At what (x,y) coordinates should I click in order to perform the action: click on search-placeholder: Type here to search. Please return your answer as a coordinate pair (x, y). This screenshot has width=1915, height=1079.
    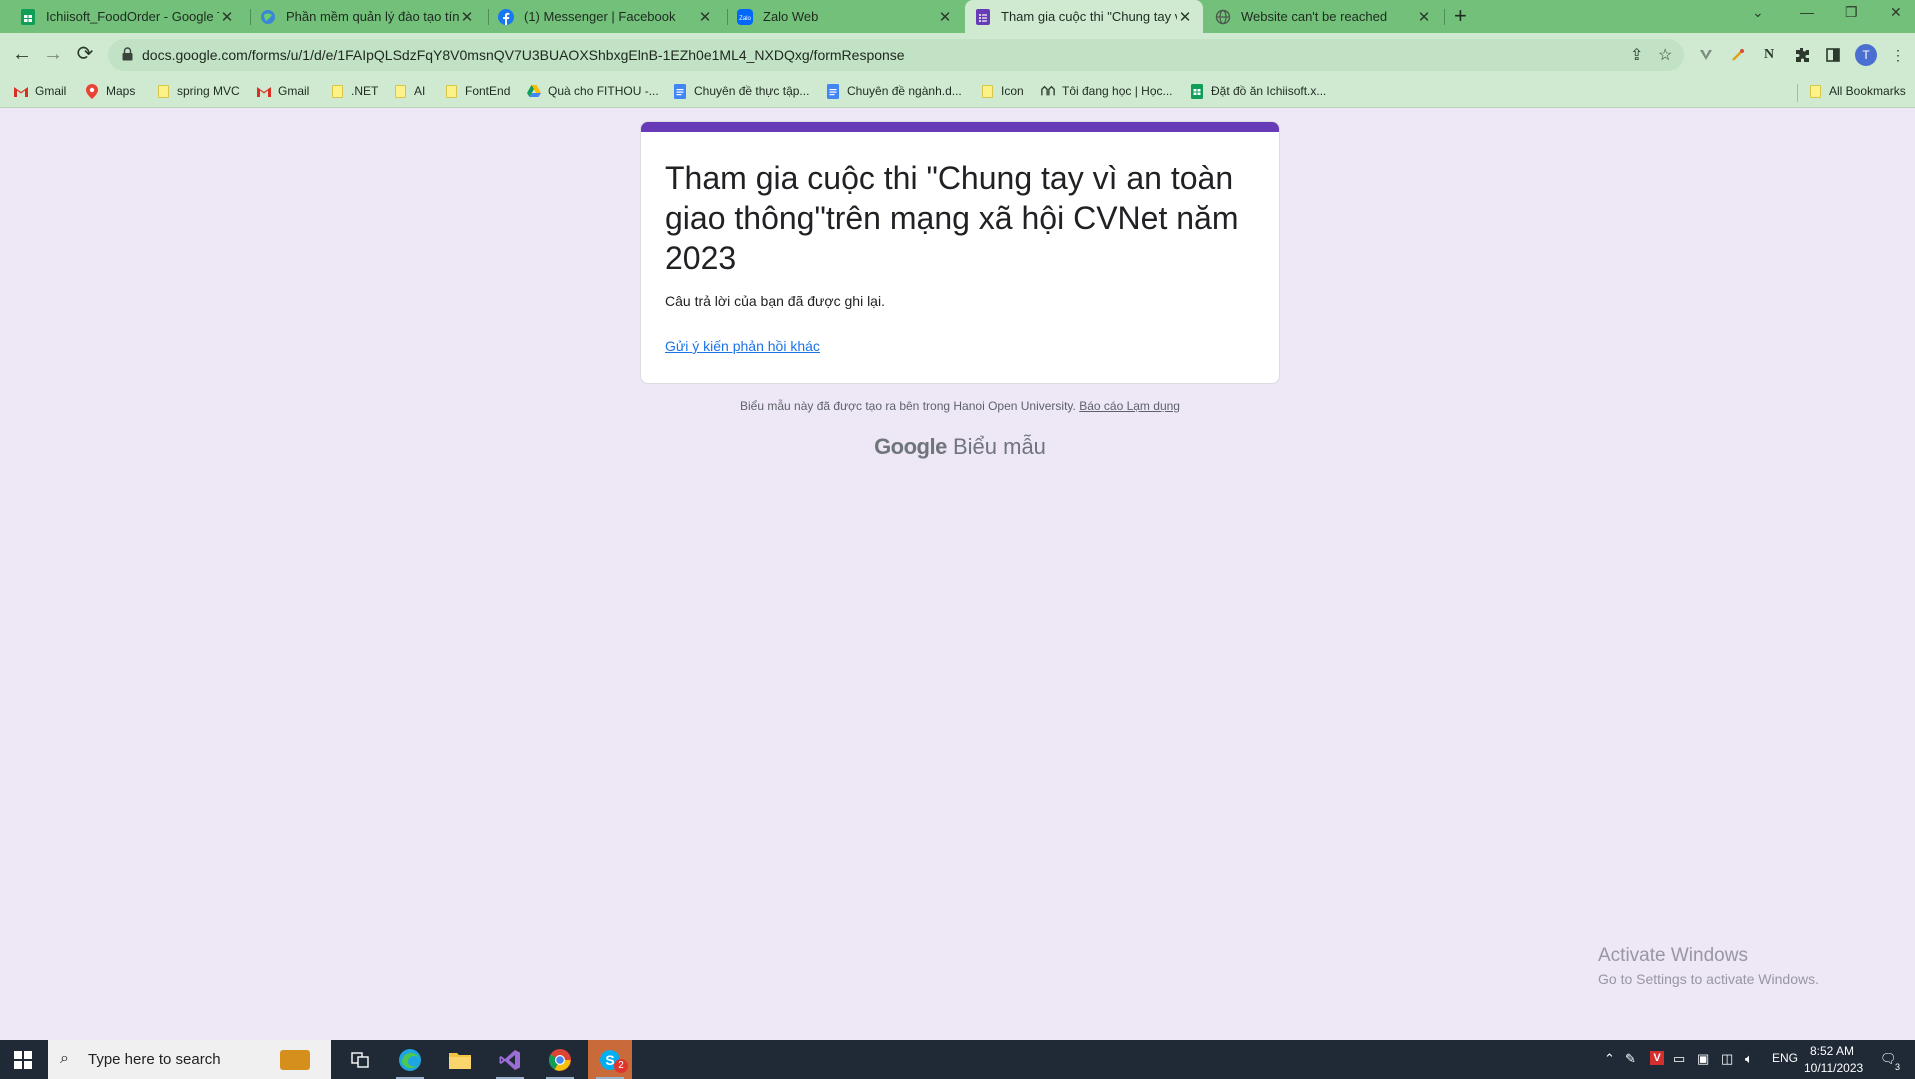
    Looking at the image, I should click on (154, 1059).